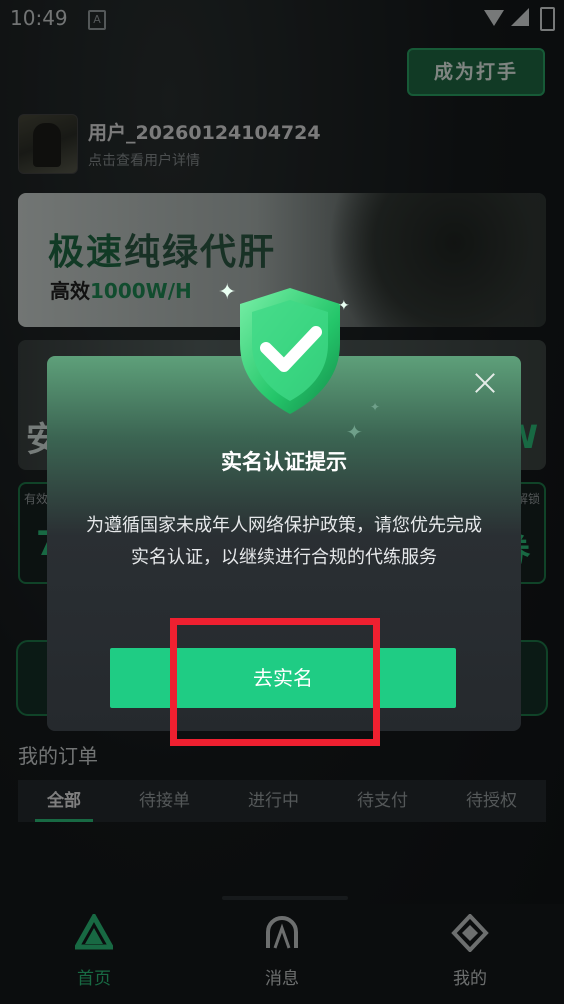  Describe the element at coordinates (284, 541) in the screenshot. I see `dialog-body: 为遵循国家未成年人网络保护政策，请您优先完成实名认证，以继续进行合规的代练服务` at that location.